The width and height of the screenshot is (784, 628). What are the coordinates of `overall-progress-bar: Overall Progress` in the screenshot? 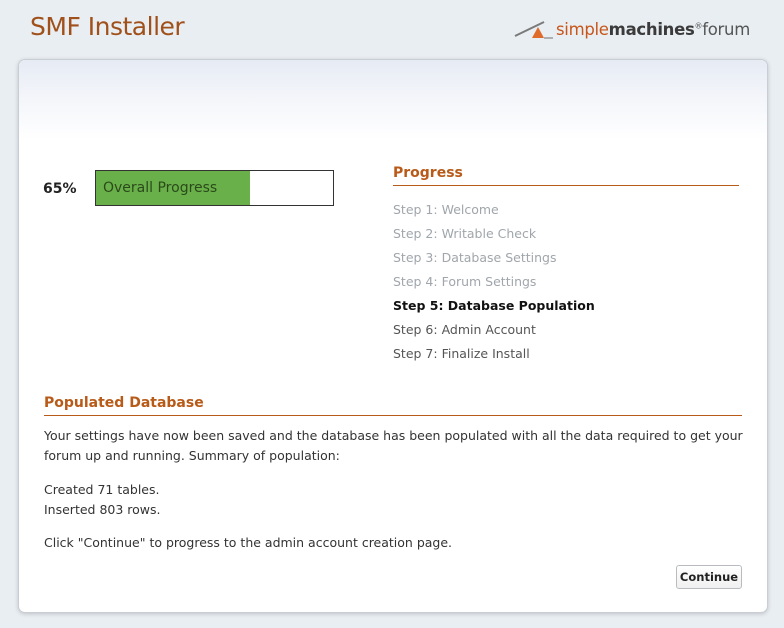 It's located at (214, 188).